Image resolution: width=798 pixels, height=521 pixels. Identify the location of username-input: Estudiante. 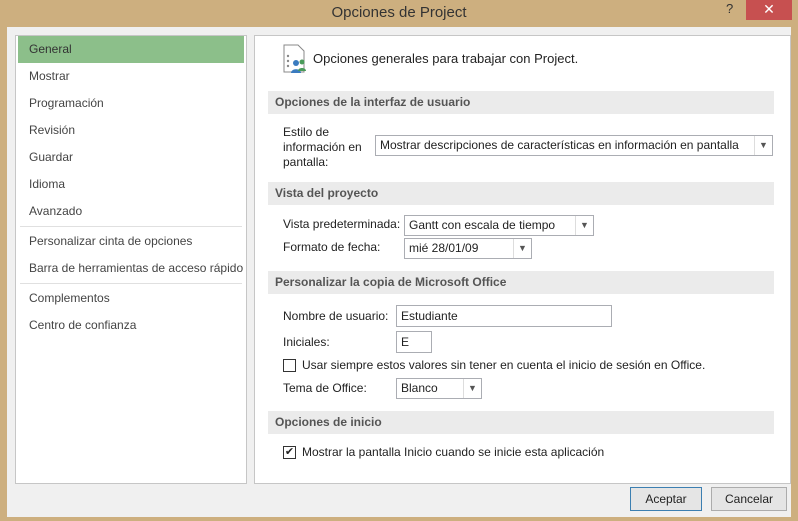
(504, 316).